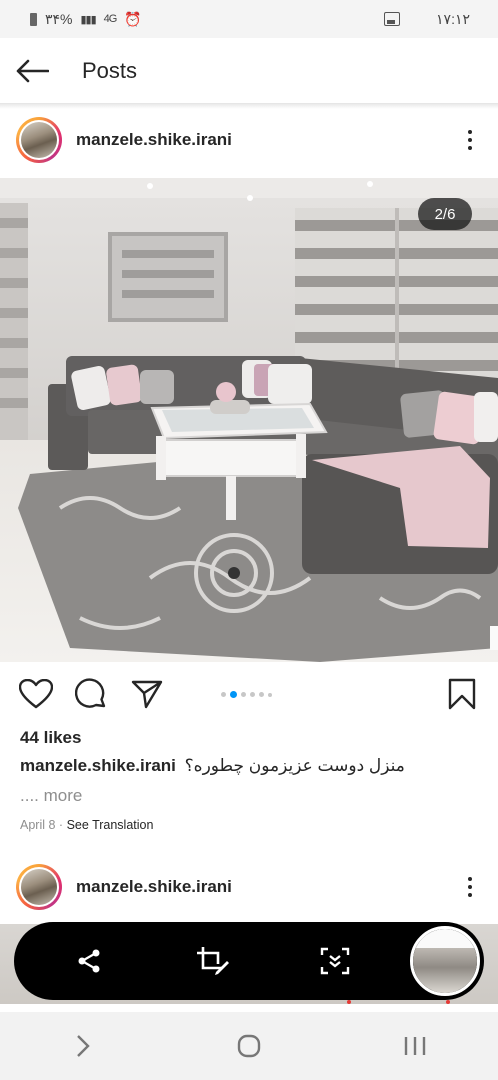 The height and width of the screenshot is (1080, 498). I want to click on post-meta: April 8 · See Translation, so click(86, 825).